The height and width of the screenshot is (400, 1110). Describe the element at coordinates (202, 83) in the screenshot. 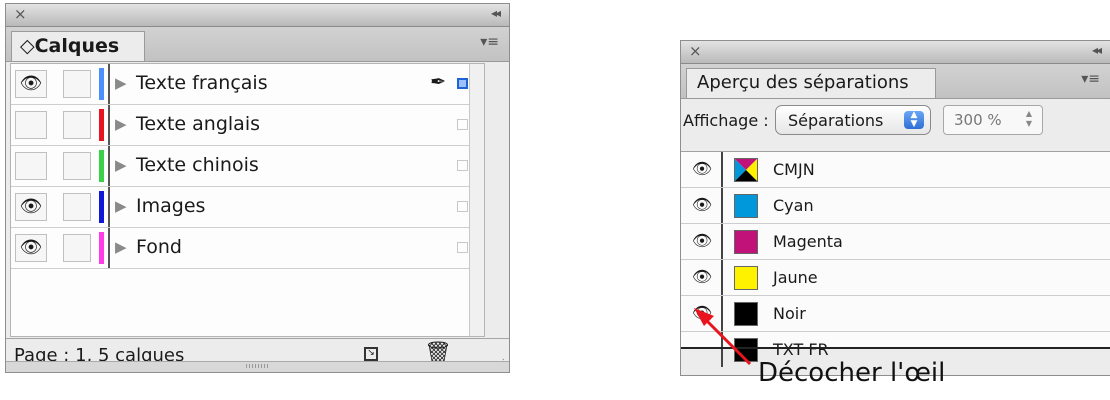

I see `layer-name: Texte français` at that location.